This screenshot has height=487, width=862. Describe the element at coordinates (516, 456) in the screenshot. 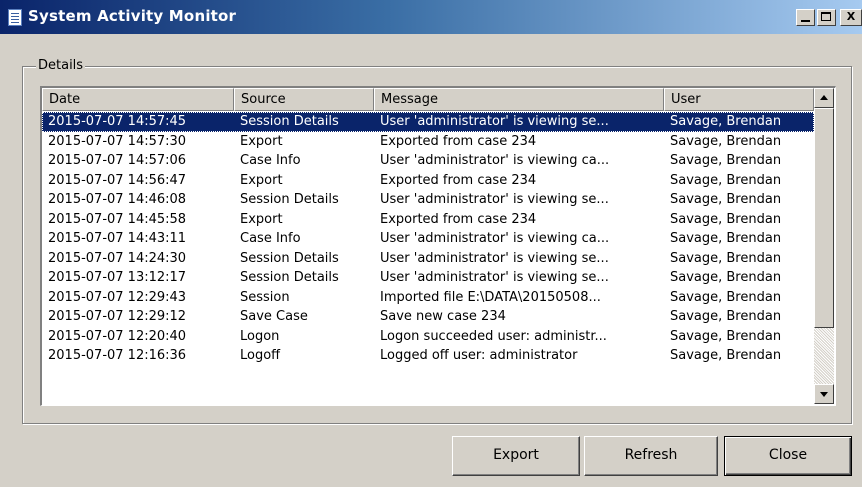

I see `export-button: Export` at that location.